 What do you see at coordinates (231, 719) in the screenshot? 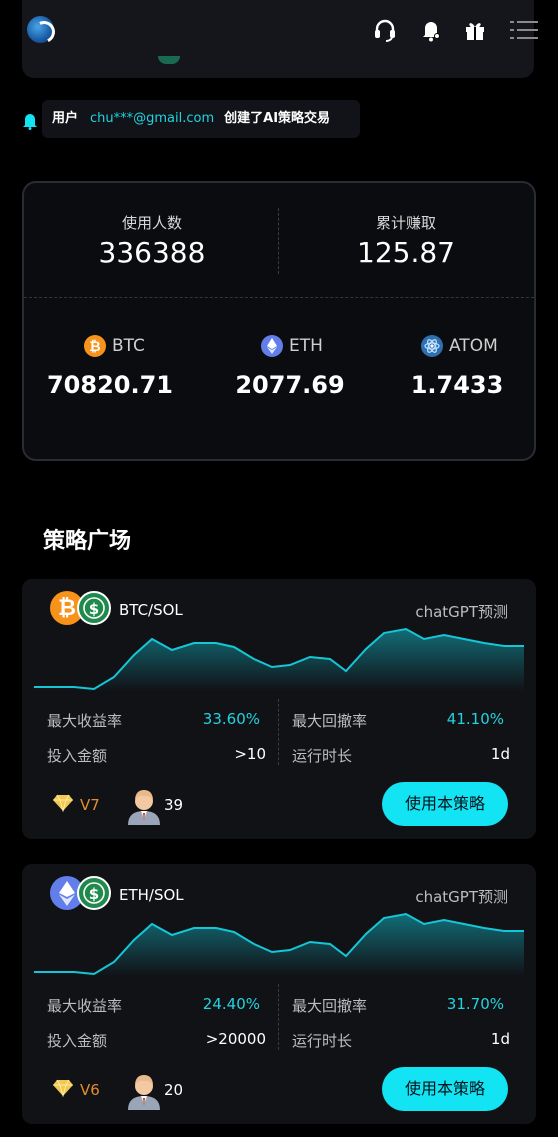
I see `max-return-value: 33.60%` at bounding box center [231, 719].